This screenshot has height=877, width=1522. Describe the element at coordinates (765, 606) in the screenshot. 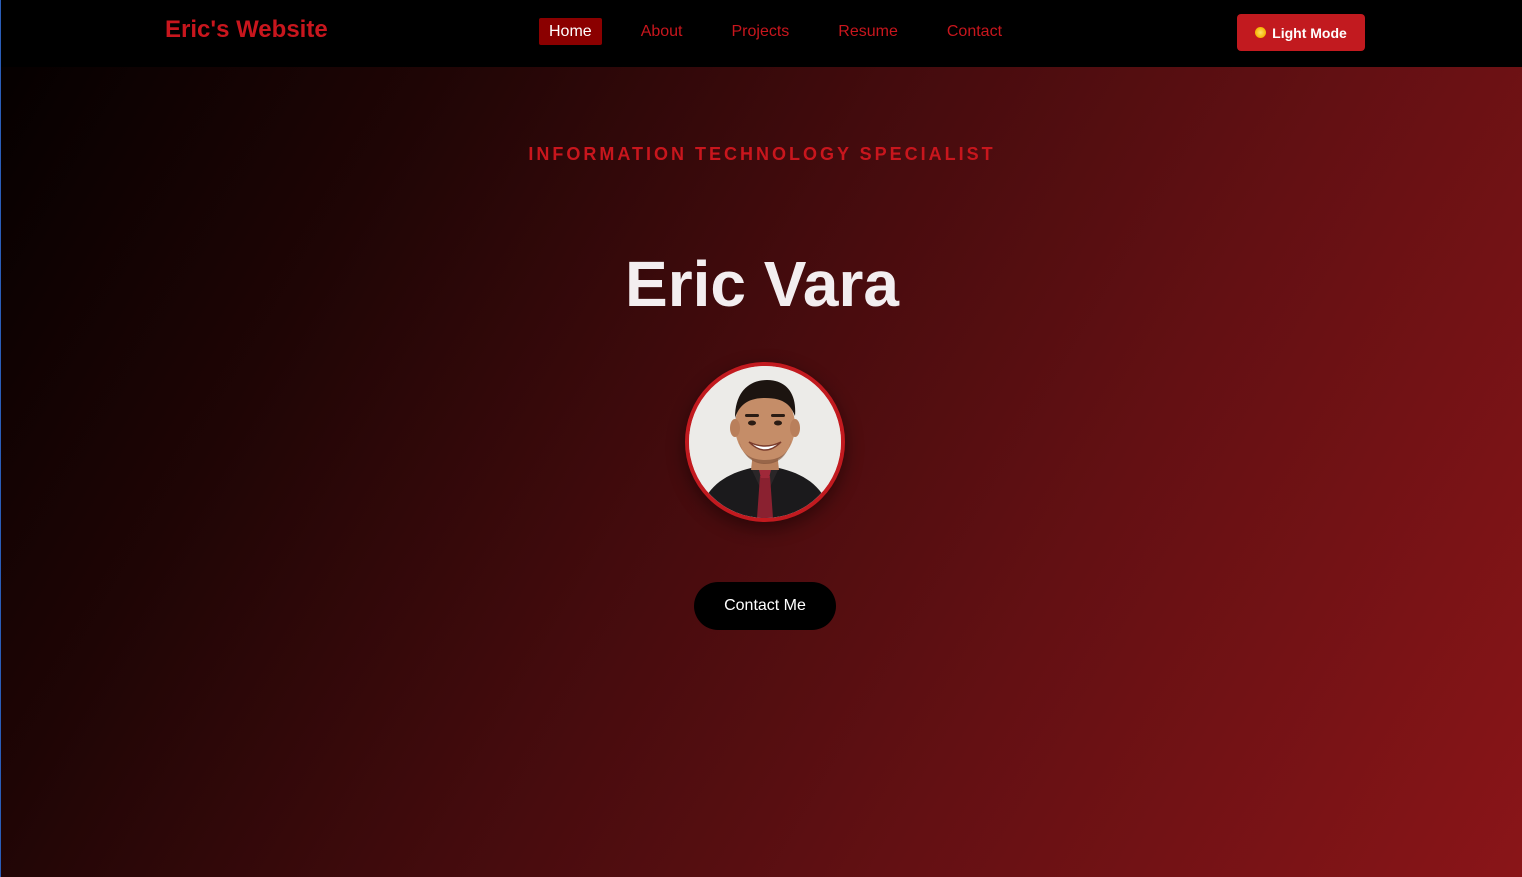

I see `contact-me-button: Contact Me` at that location.